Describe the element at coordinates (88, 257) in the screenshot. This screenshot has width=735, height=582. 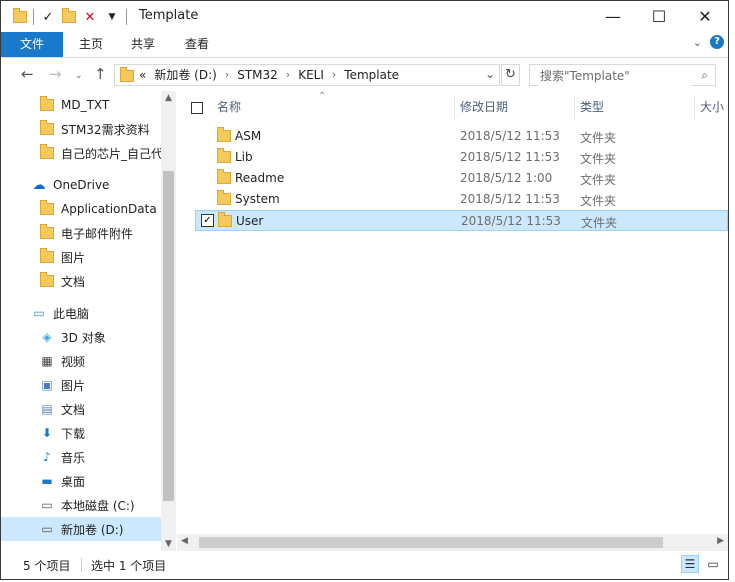
I see `sidebar-item-onedrive-pictures: 图片` at that location.